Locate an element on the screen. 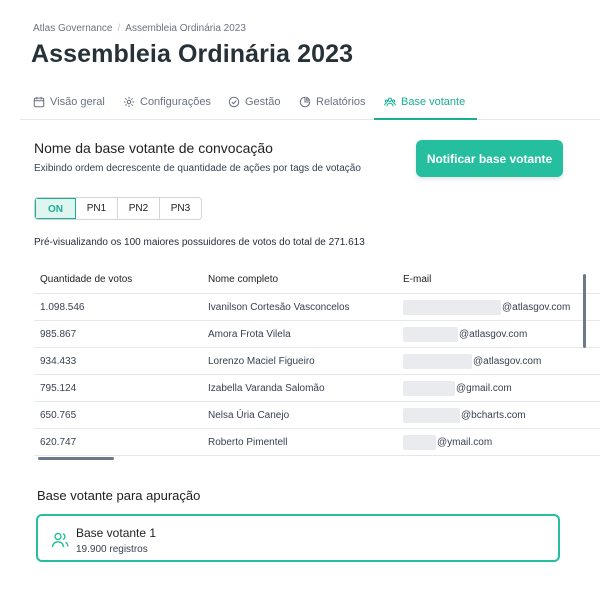 Image resolution: width=600 pixels, height=600 pixels. email-domain: @gmail.com is located at coordinates (484, 388).